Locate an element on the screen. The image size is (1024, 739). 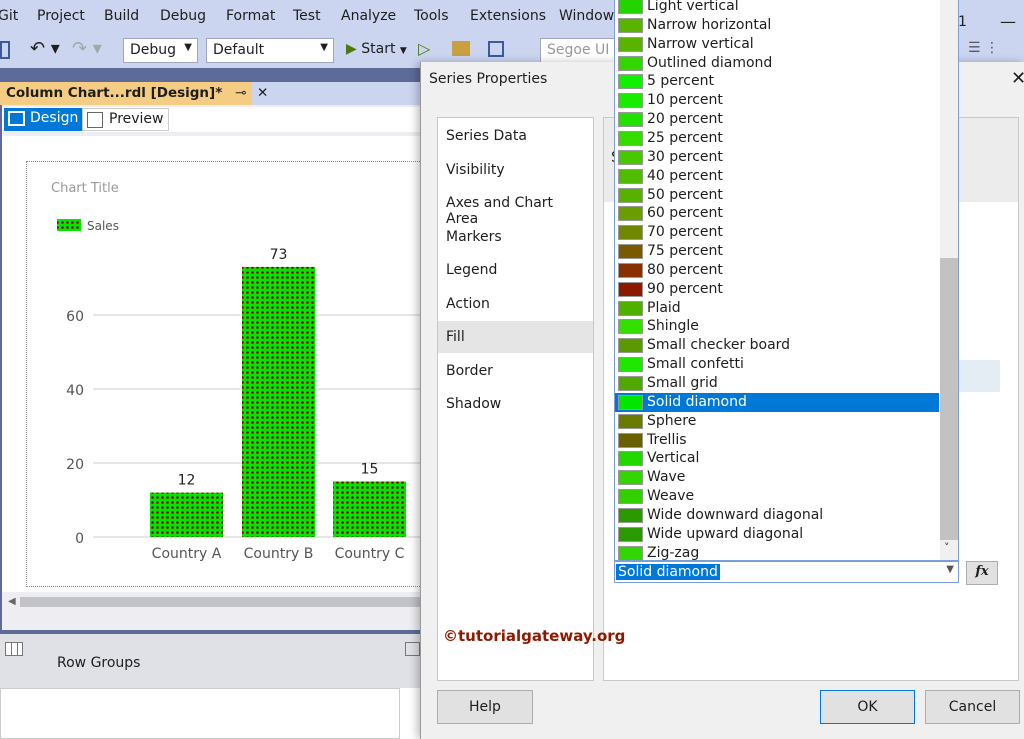
legend-label: Sales is located at coordinates (103, 226).